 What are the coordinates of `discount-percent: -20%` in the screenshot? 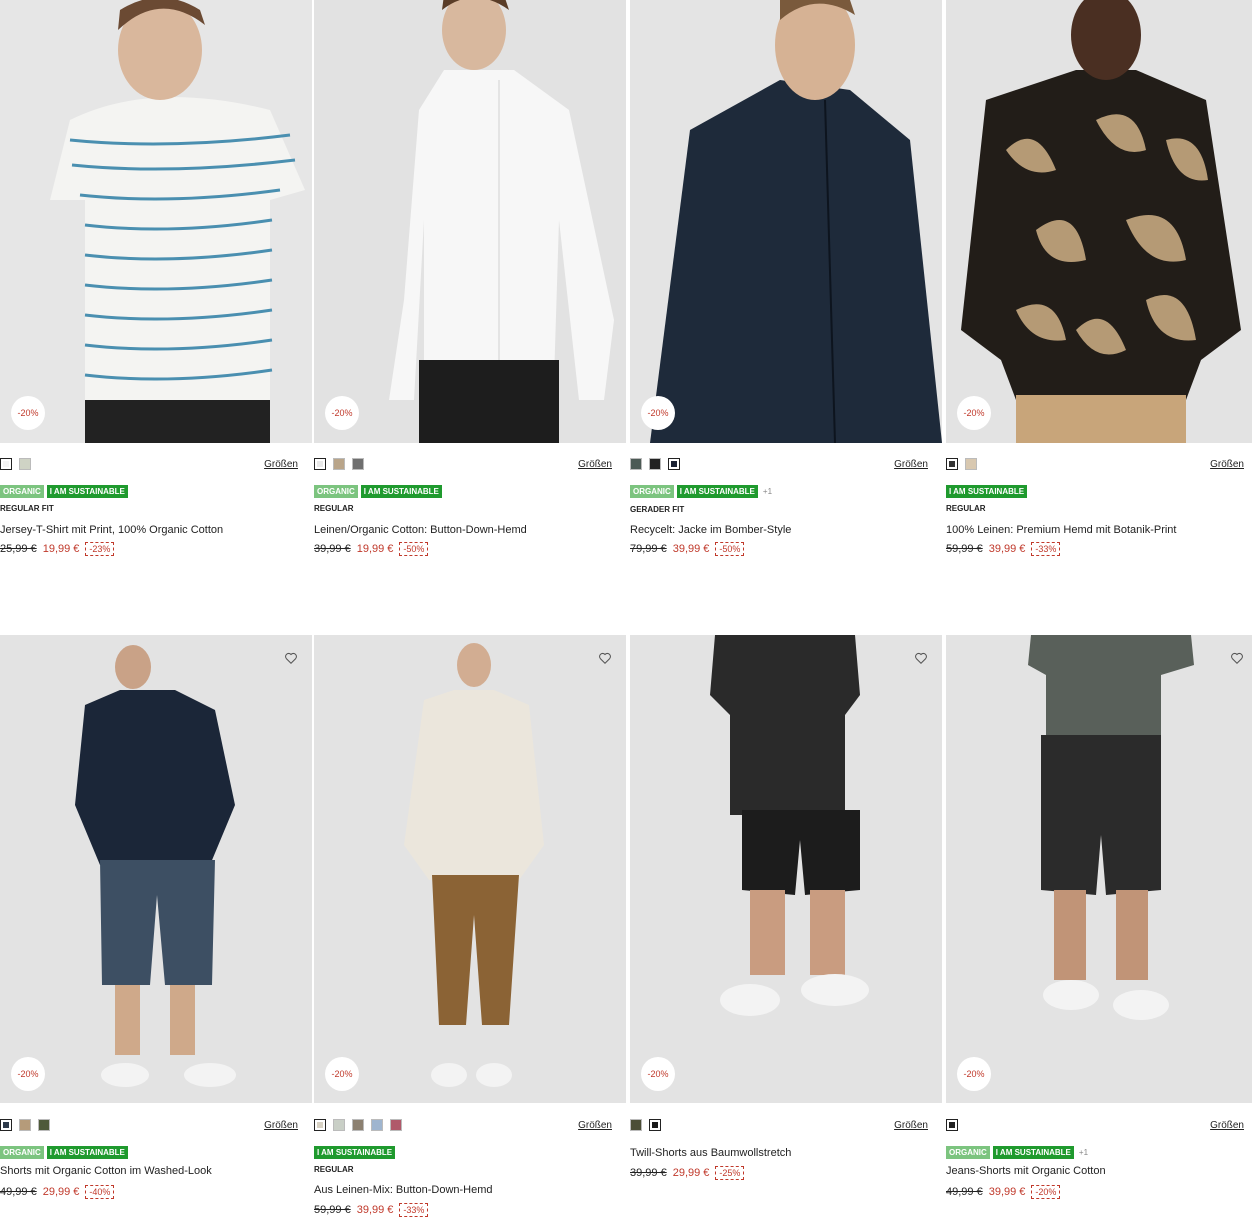 It's located at (1046, 1192).